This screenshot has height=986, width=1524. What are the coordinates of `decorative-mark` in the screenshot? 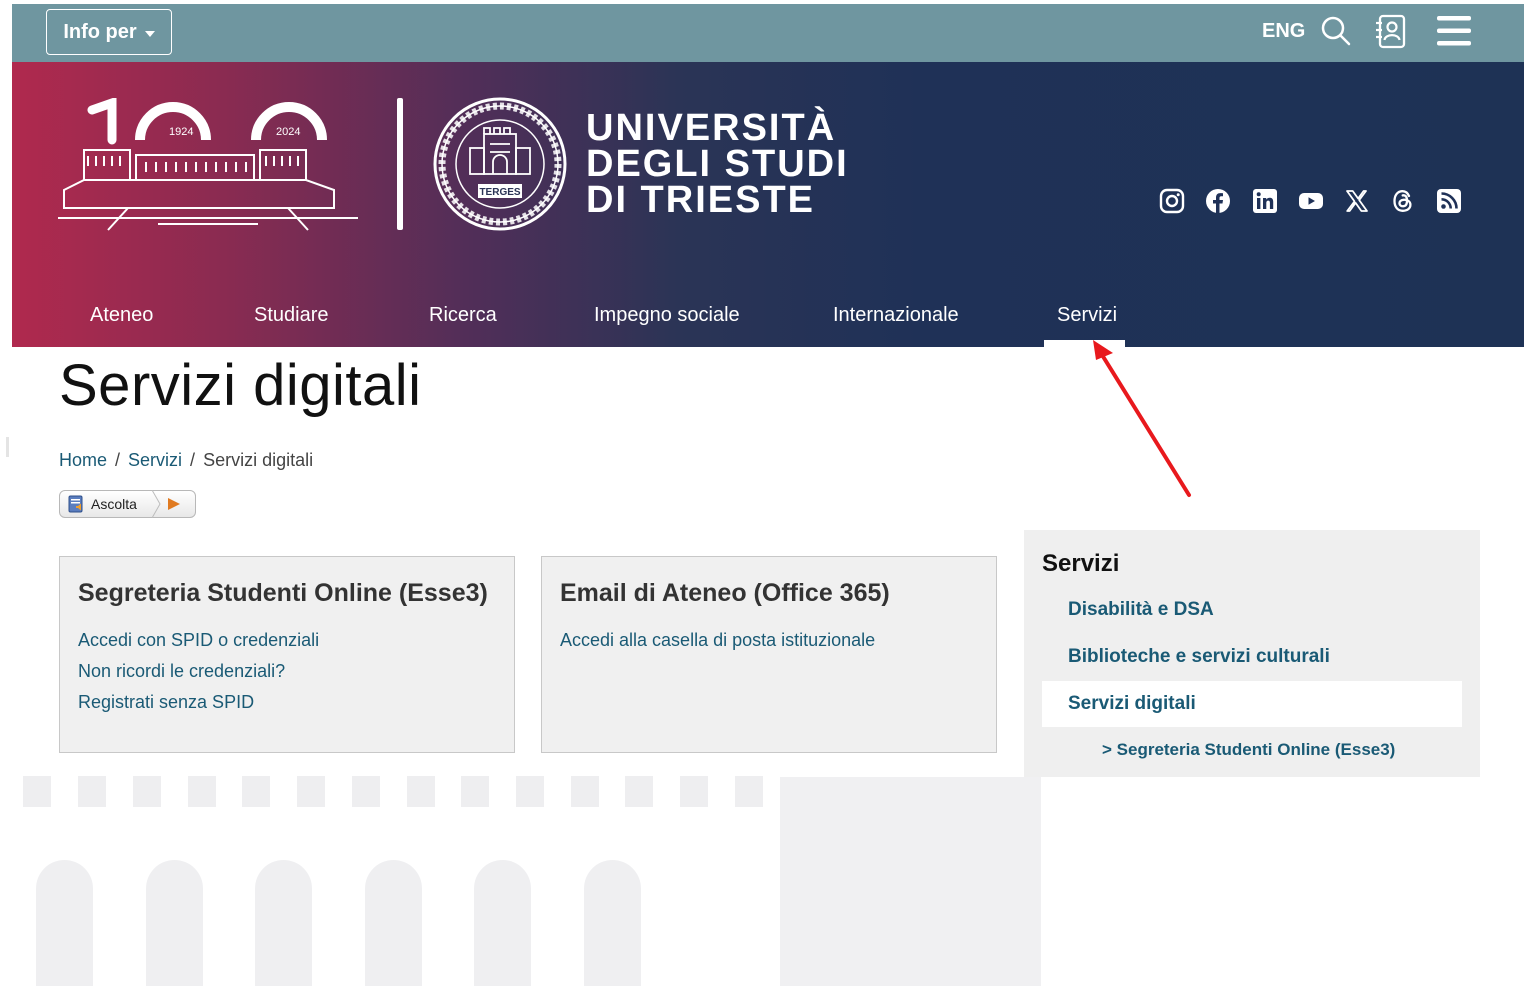 It's located at (7, 447).